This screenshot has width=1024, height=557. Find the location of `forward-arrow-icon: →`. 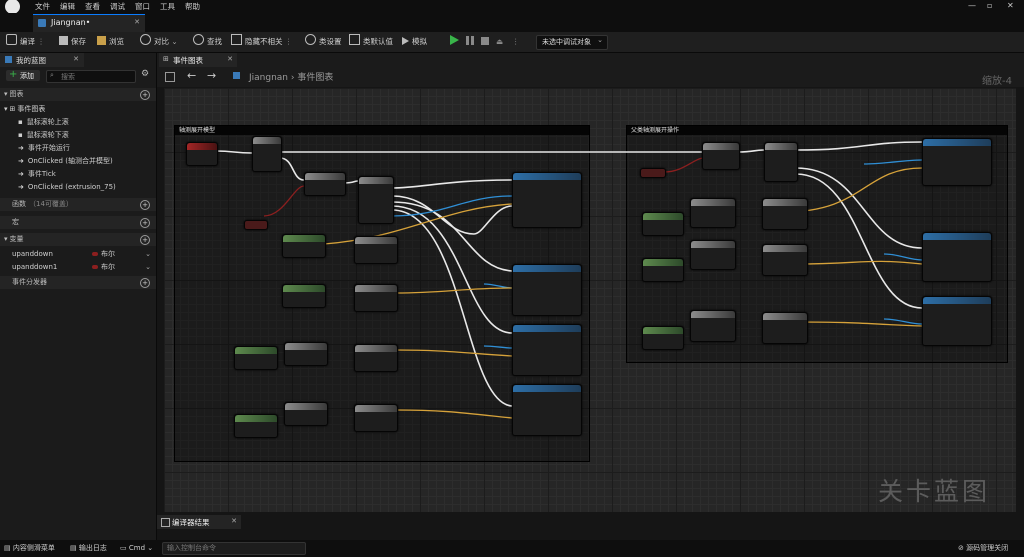

forward-arrow-icon: → is located at coordinates (211, 75).